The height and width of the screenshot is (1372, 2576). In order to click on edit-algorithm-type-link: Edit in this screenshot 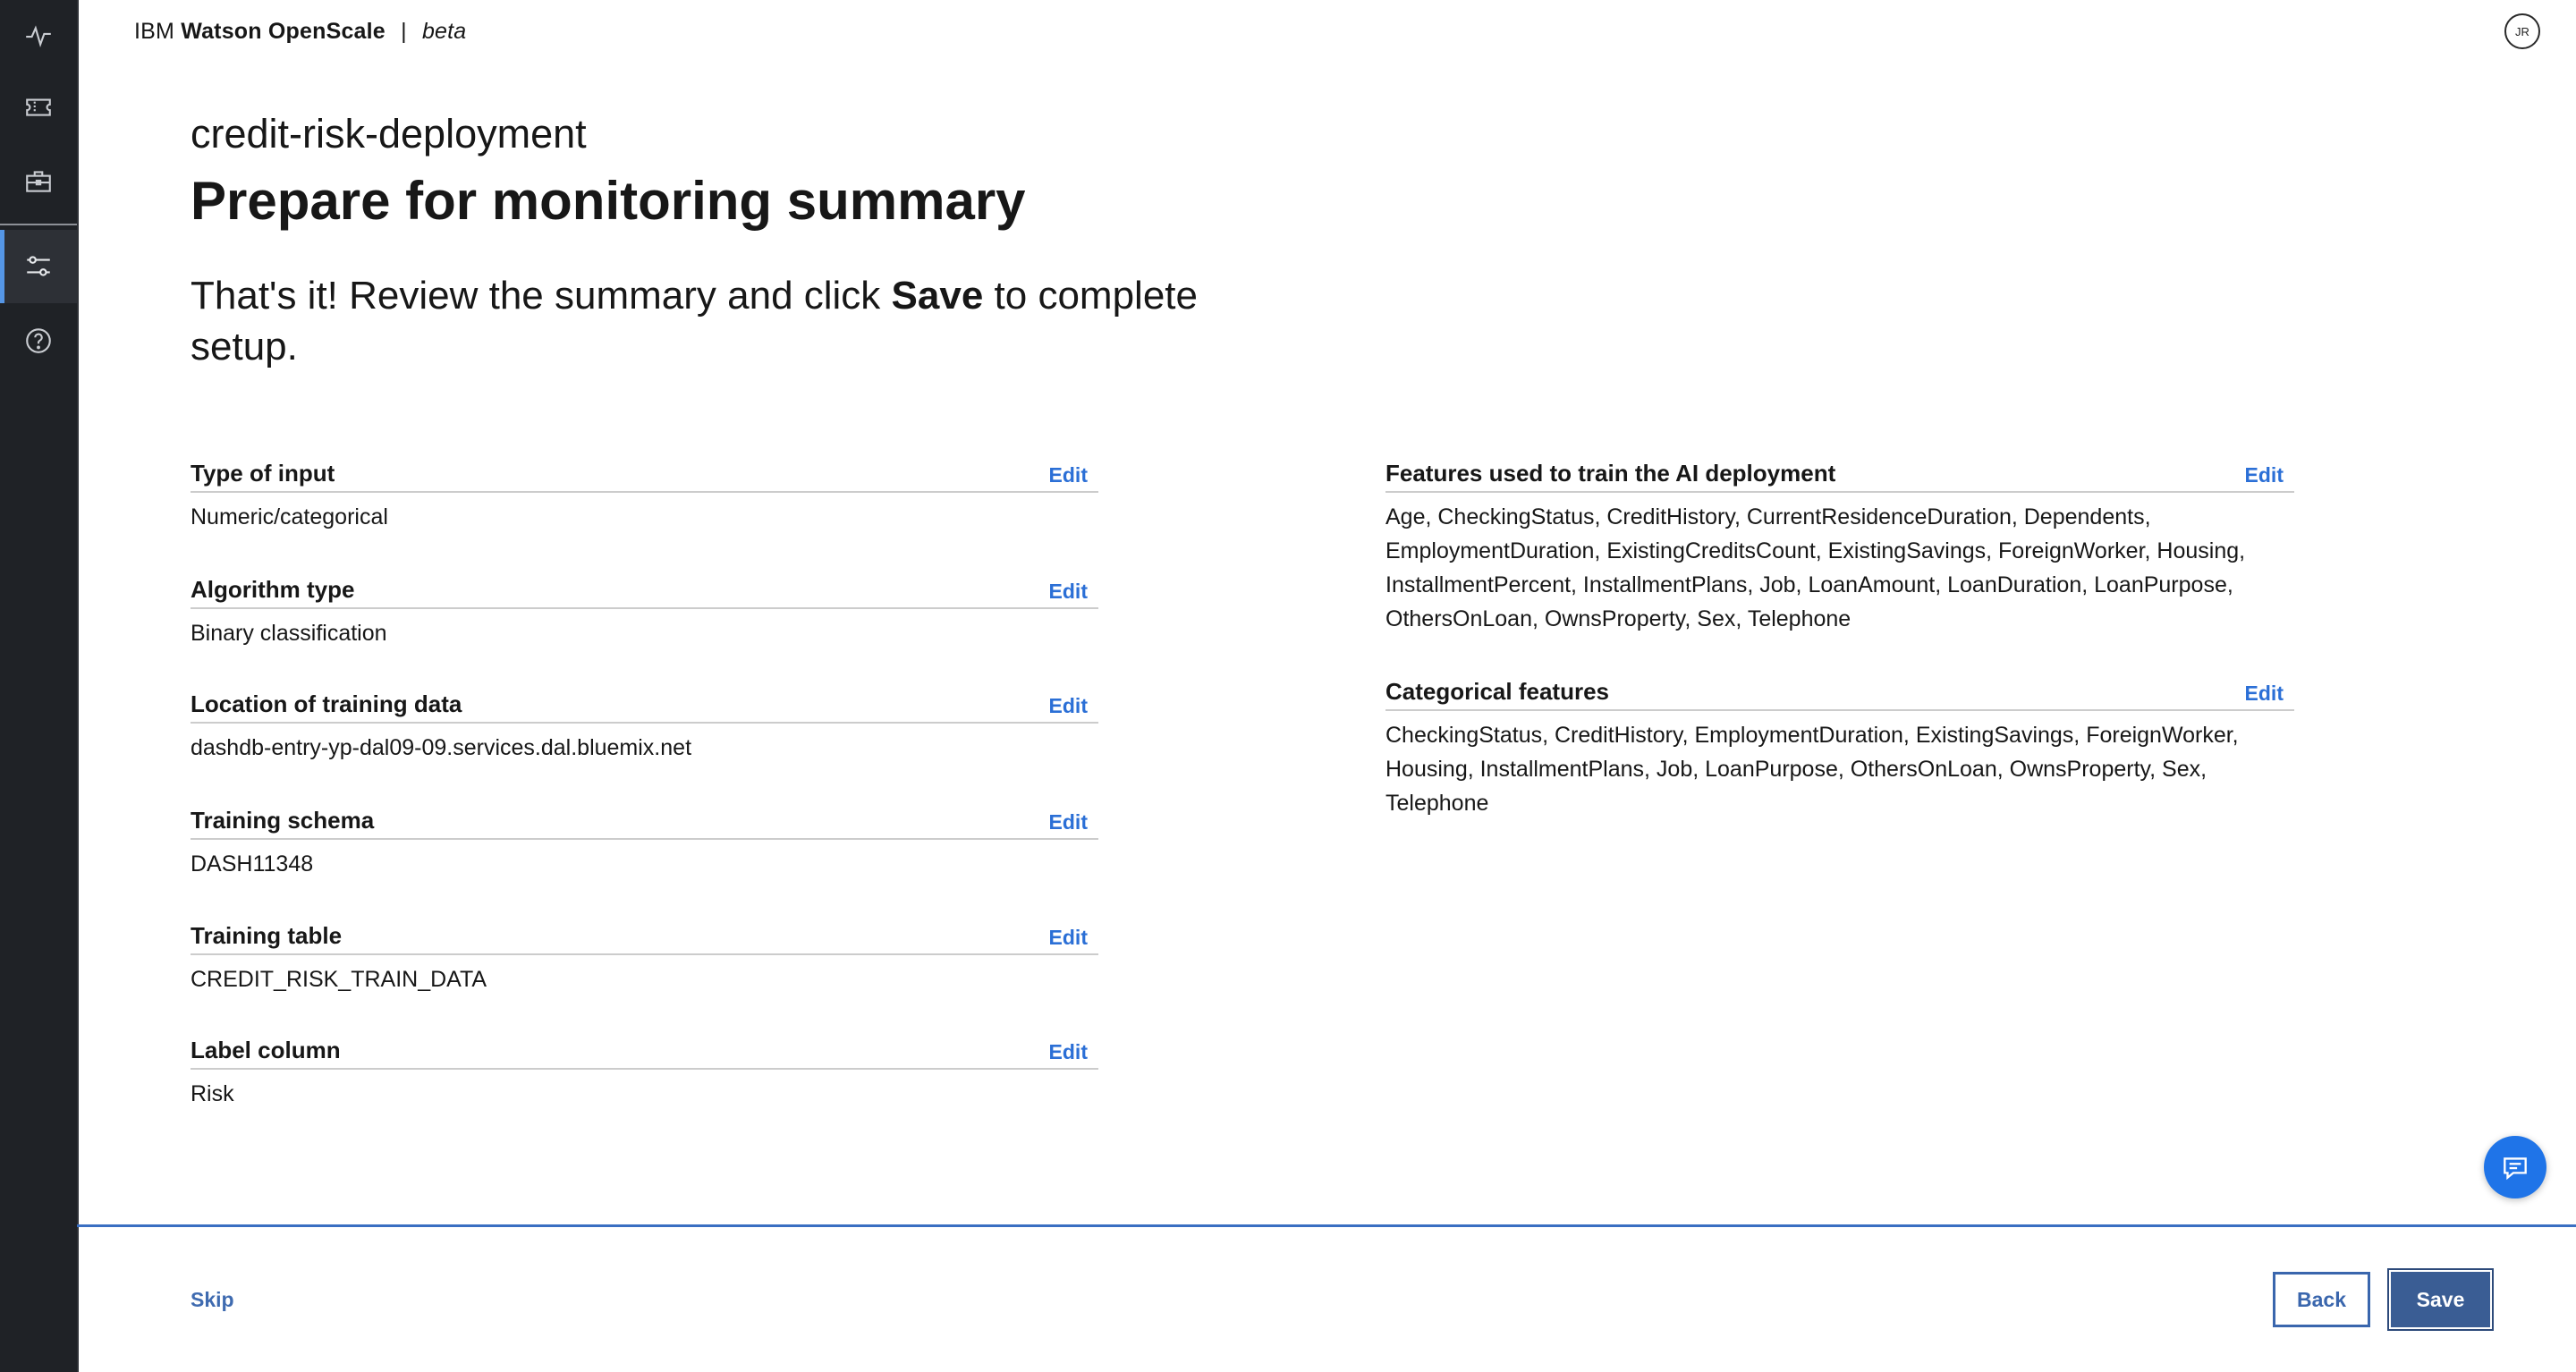, I will do `click(1073, 592)`.